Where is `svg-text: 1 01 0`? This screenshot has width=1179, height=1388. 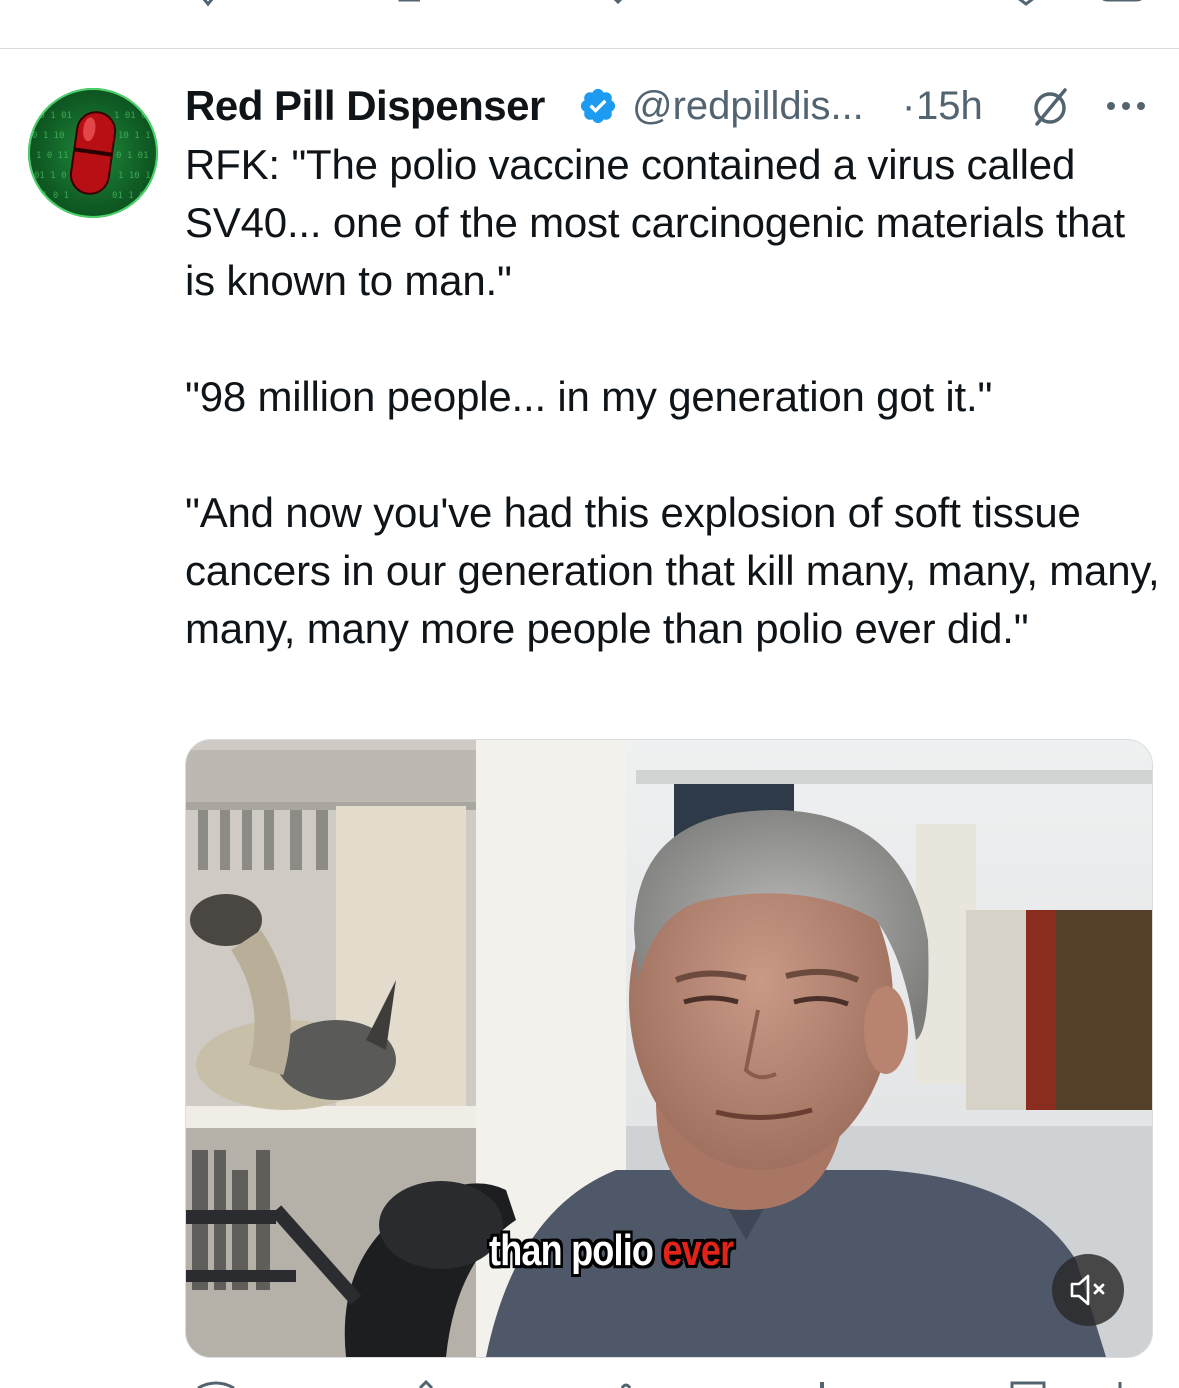
svg-text: 1 01 0 is located at coordinates (130, 116).